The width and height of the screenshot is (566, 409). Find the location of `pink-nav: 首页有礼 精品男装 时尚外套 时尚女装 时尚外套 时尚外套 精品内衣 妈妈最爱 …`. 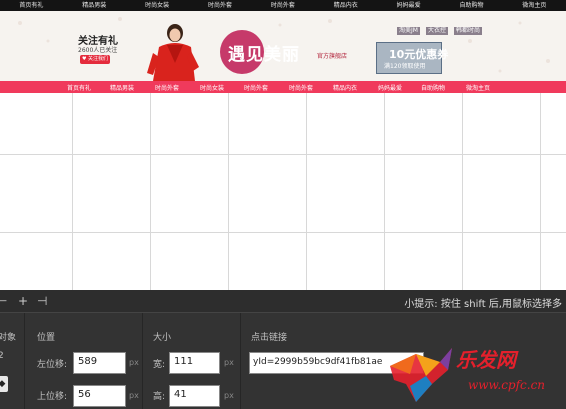

pink-nav: 首页有礼 精品男装 时尚外套 时尚女装 时尚外套 时尚外套 精品内衣 妈妈最爱 … is located at coordinates (283, 87).